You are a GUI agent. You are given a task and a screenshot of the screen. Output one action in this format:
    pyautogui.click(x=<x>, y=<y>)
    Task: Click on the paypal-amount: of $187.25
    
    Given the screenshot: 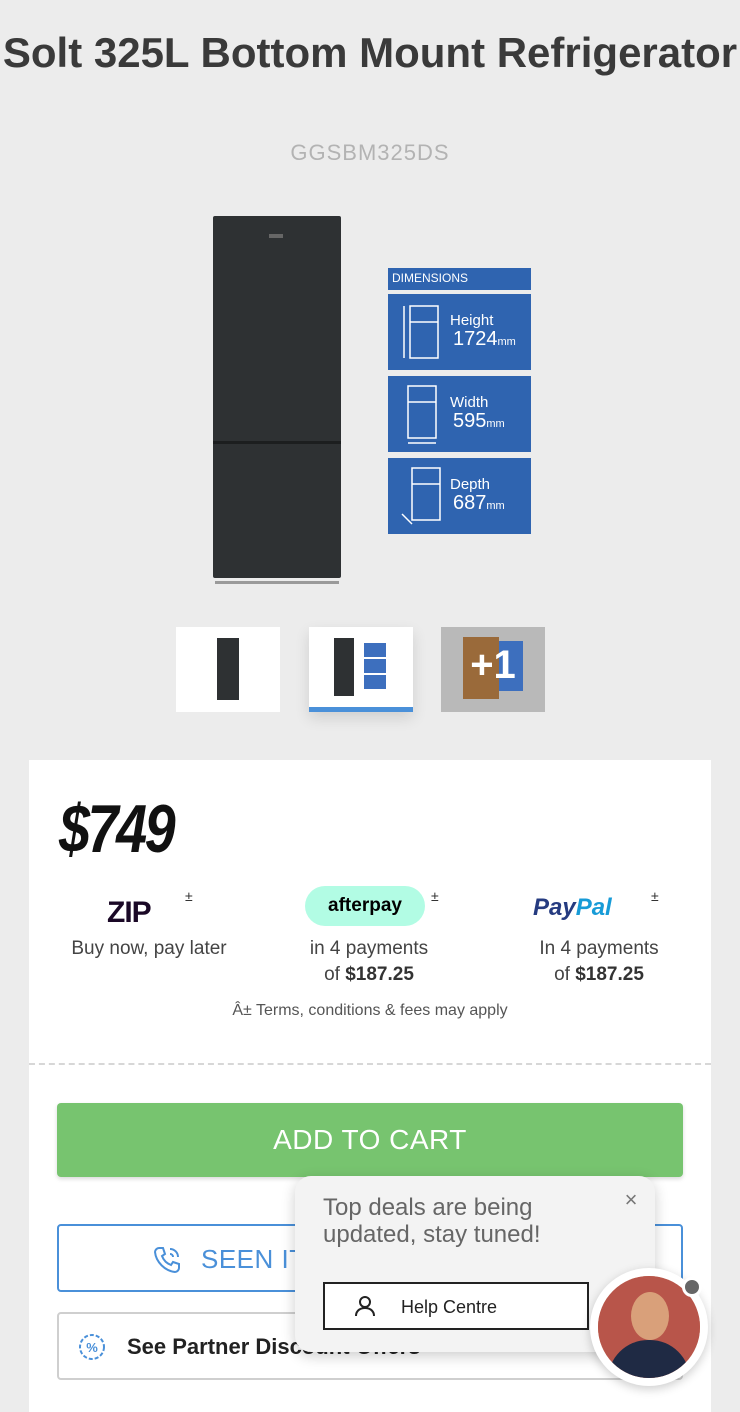 What is the action you would take?
    pyautogui.click(x=599, y=974)
    